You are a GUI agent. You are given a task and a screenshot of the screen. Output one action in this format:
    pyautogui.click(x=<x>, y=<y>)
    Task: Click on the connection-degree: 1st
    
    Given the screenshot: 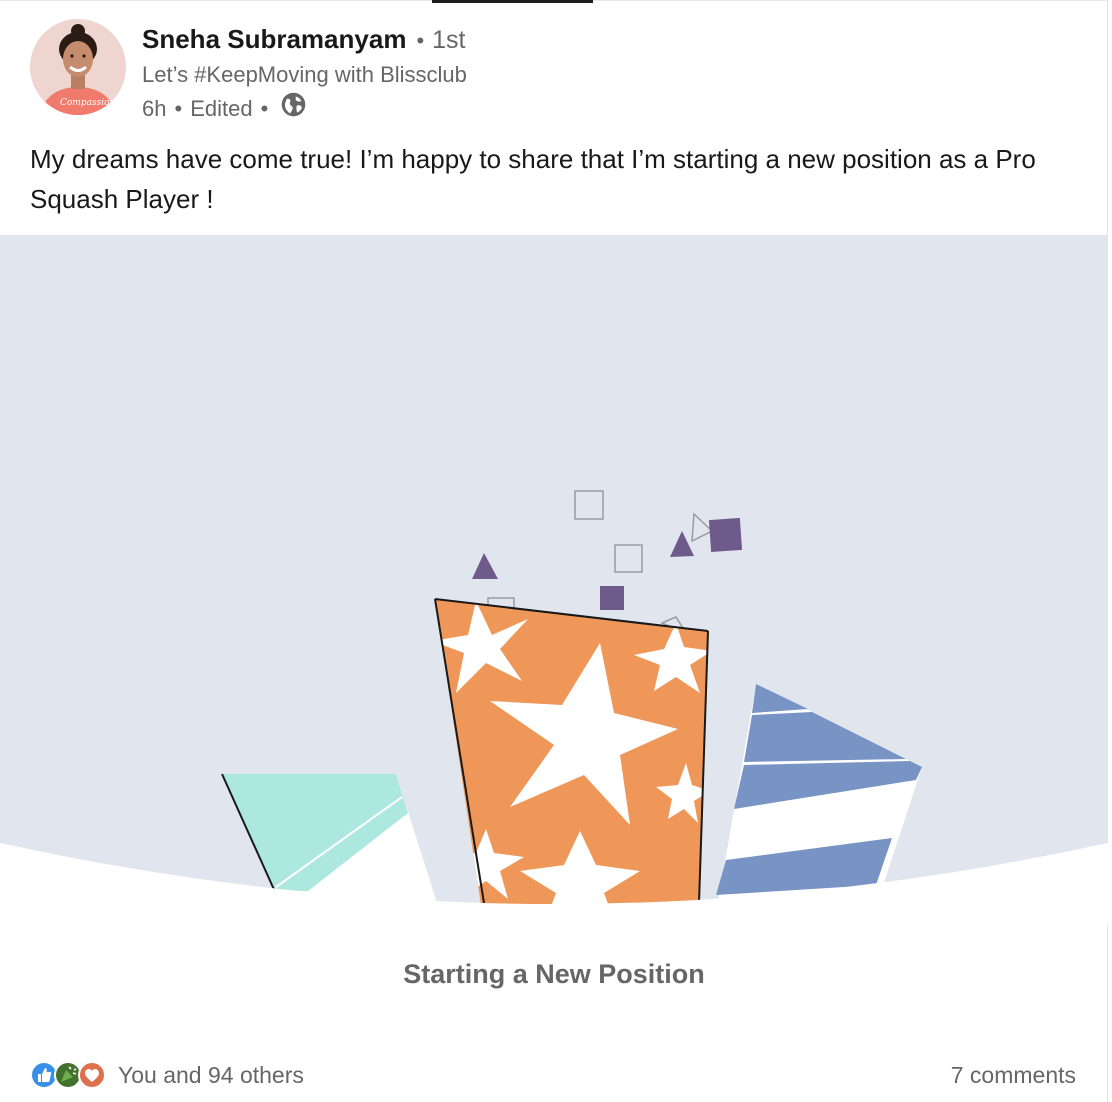 What is the action you would take?
    pyautogui.click(x=449, y=40)
    